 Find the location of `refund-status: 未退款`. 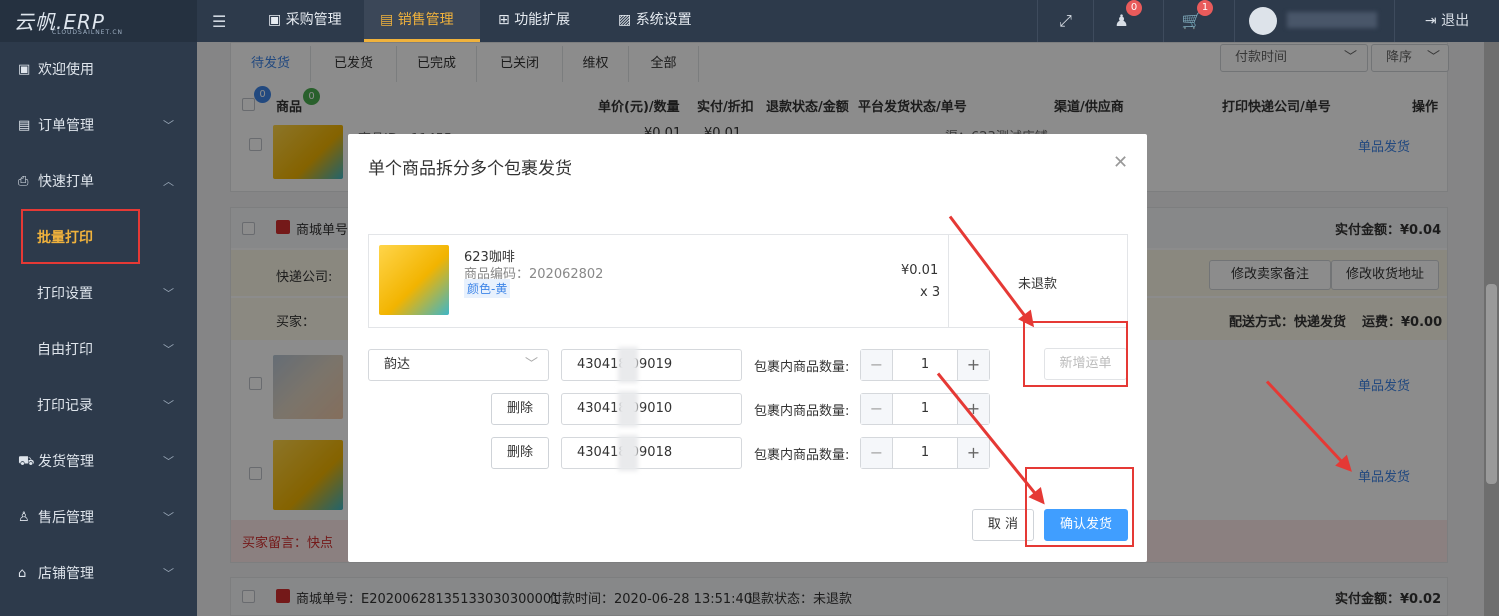

refund-status: 未退款 is located at coordinates (1038, 284).